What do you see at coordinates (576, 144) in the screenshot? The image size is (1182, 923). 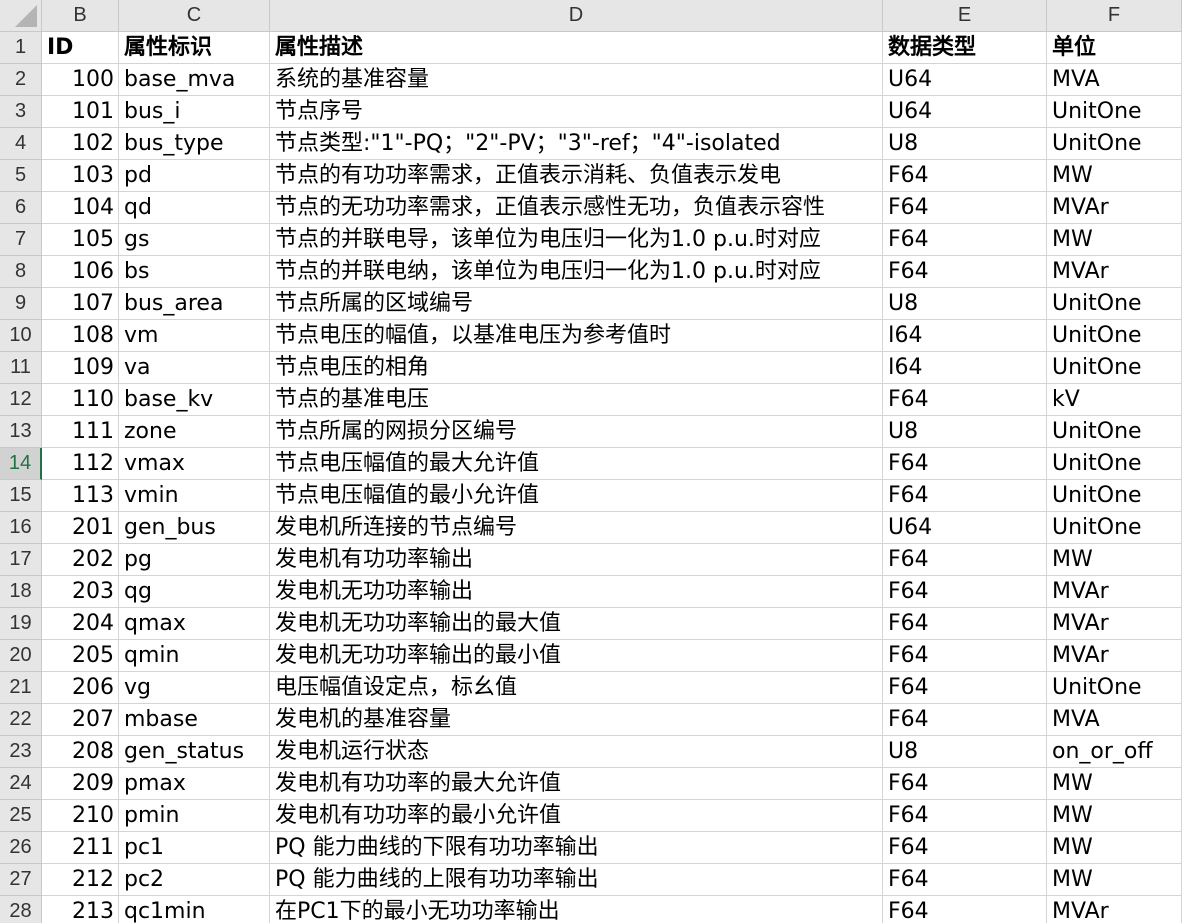 I see `cell-desc: 节点类型:"1"-PQ；"2"-PV；"3"-ref；"4"-isolated` at bounding box center [576, 144].